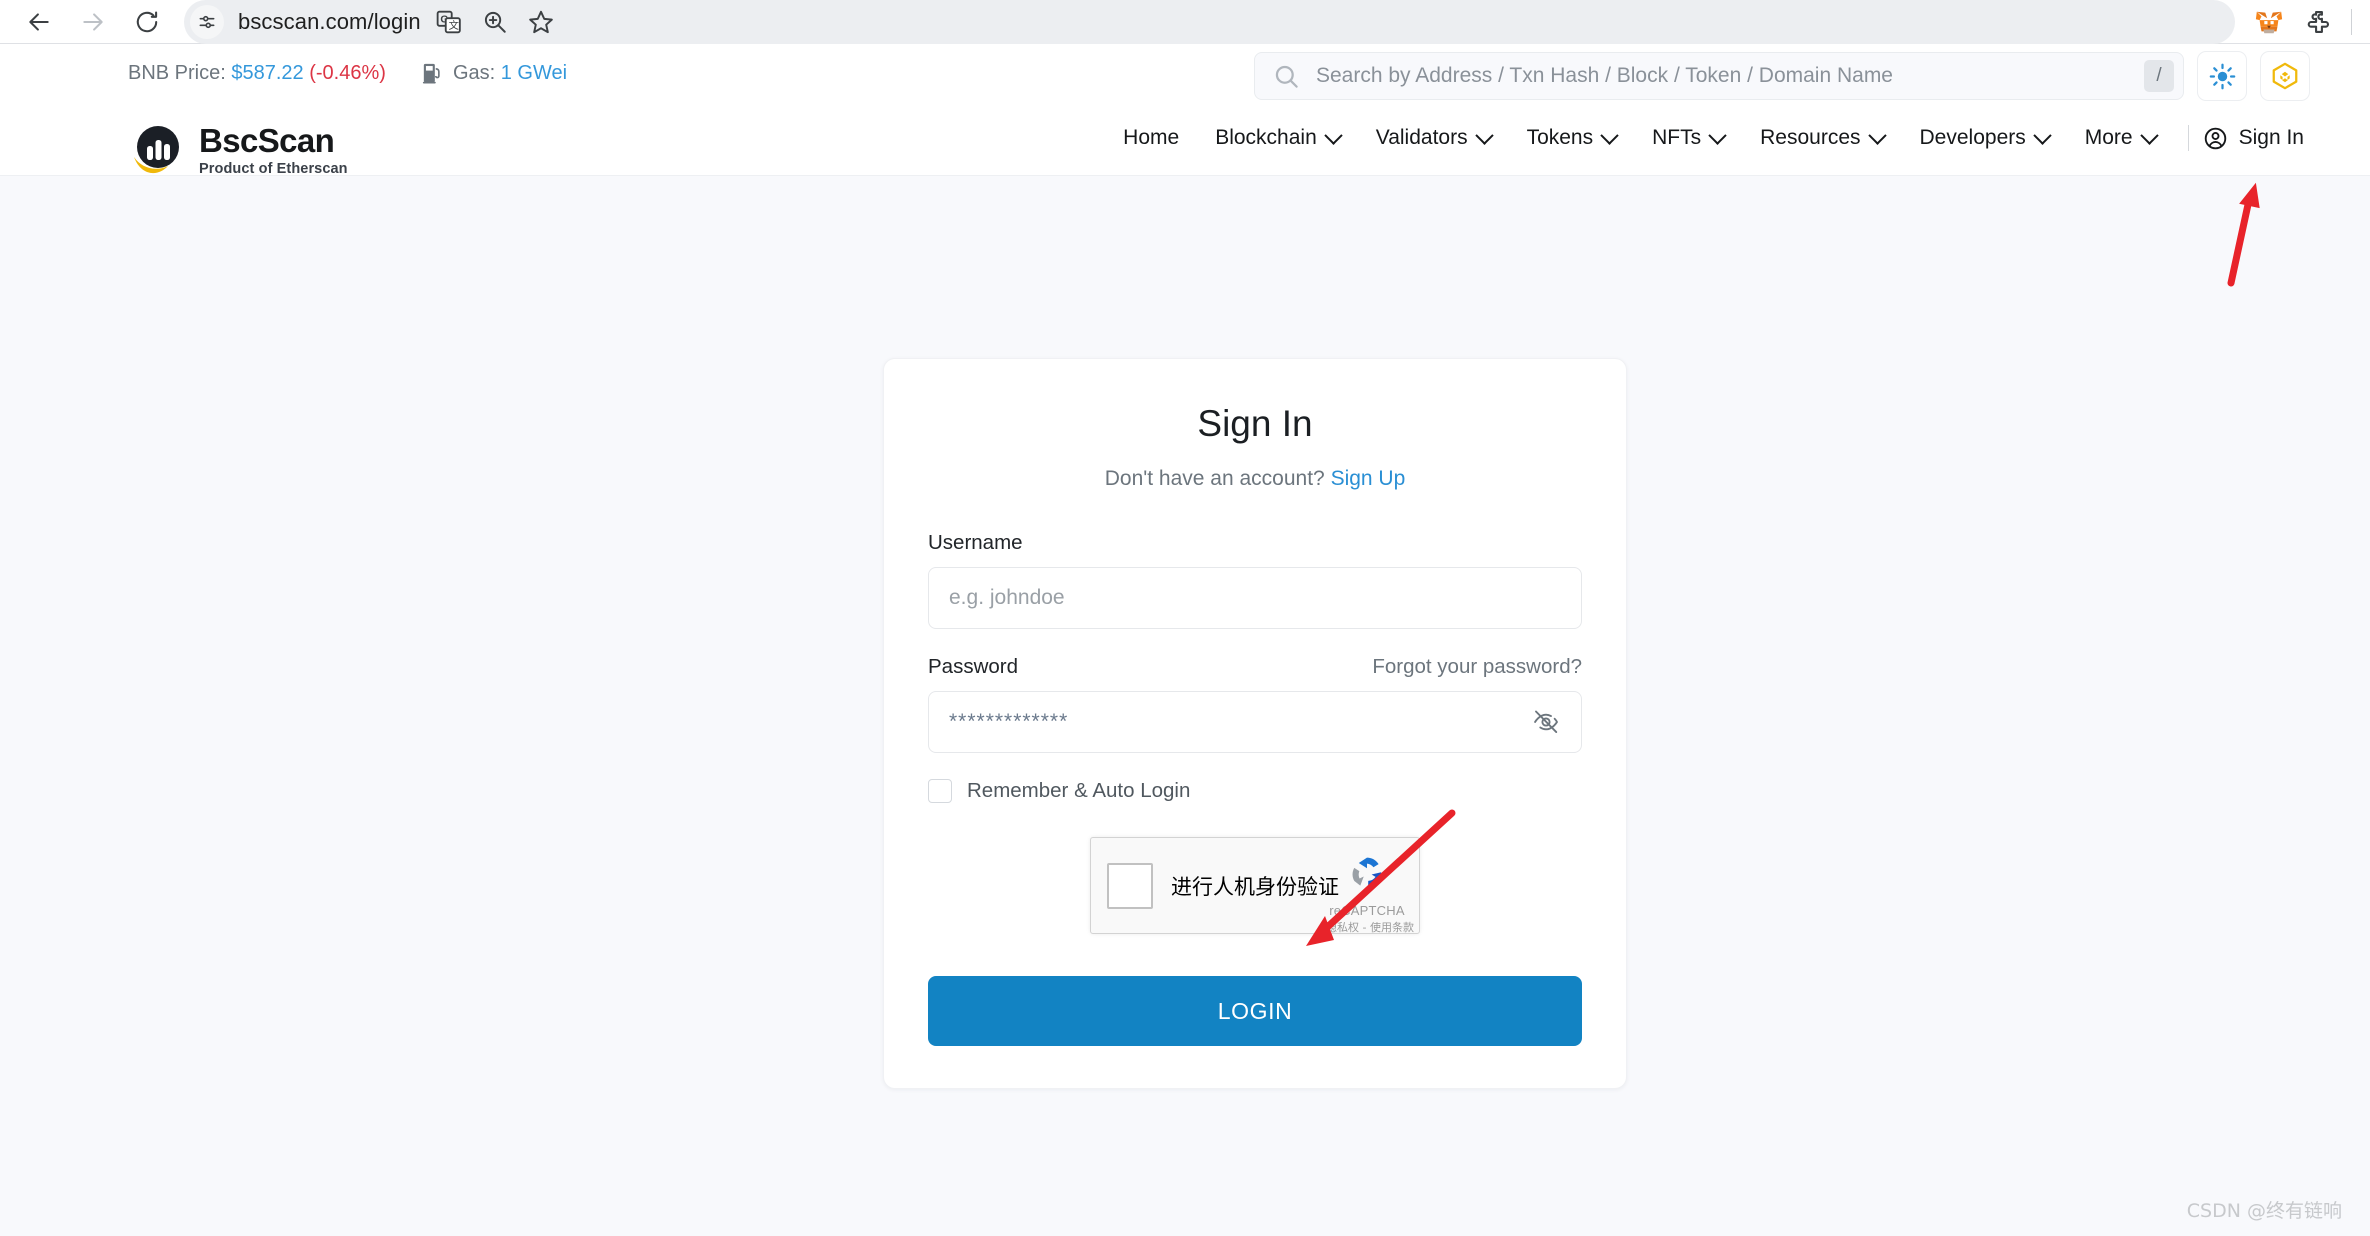 The width and height of the screenshot is (2370, 1236). I want to click on nav-item-validators: Validators, so click(1433, 137).